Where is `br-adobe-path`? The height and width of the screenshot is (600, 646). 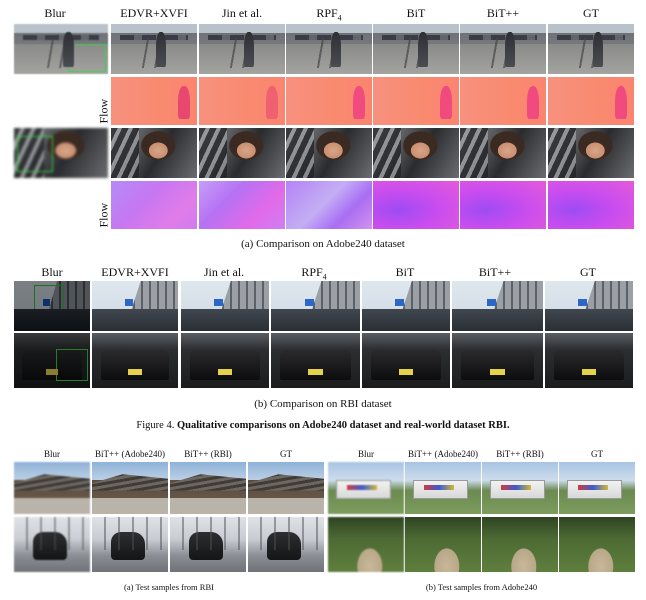
br-adobe-path is located at coordinates (443, 544).